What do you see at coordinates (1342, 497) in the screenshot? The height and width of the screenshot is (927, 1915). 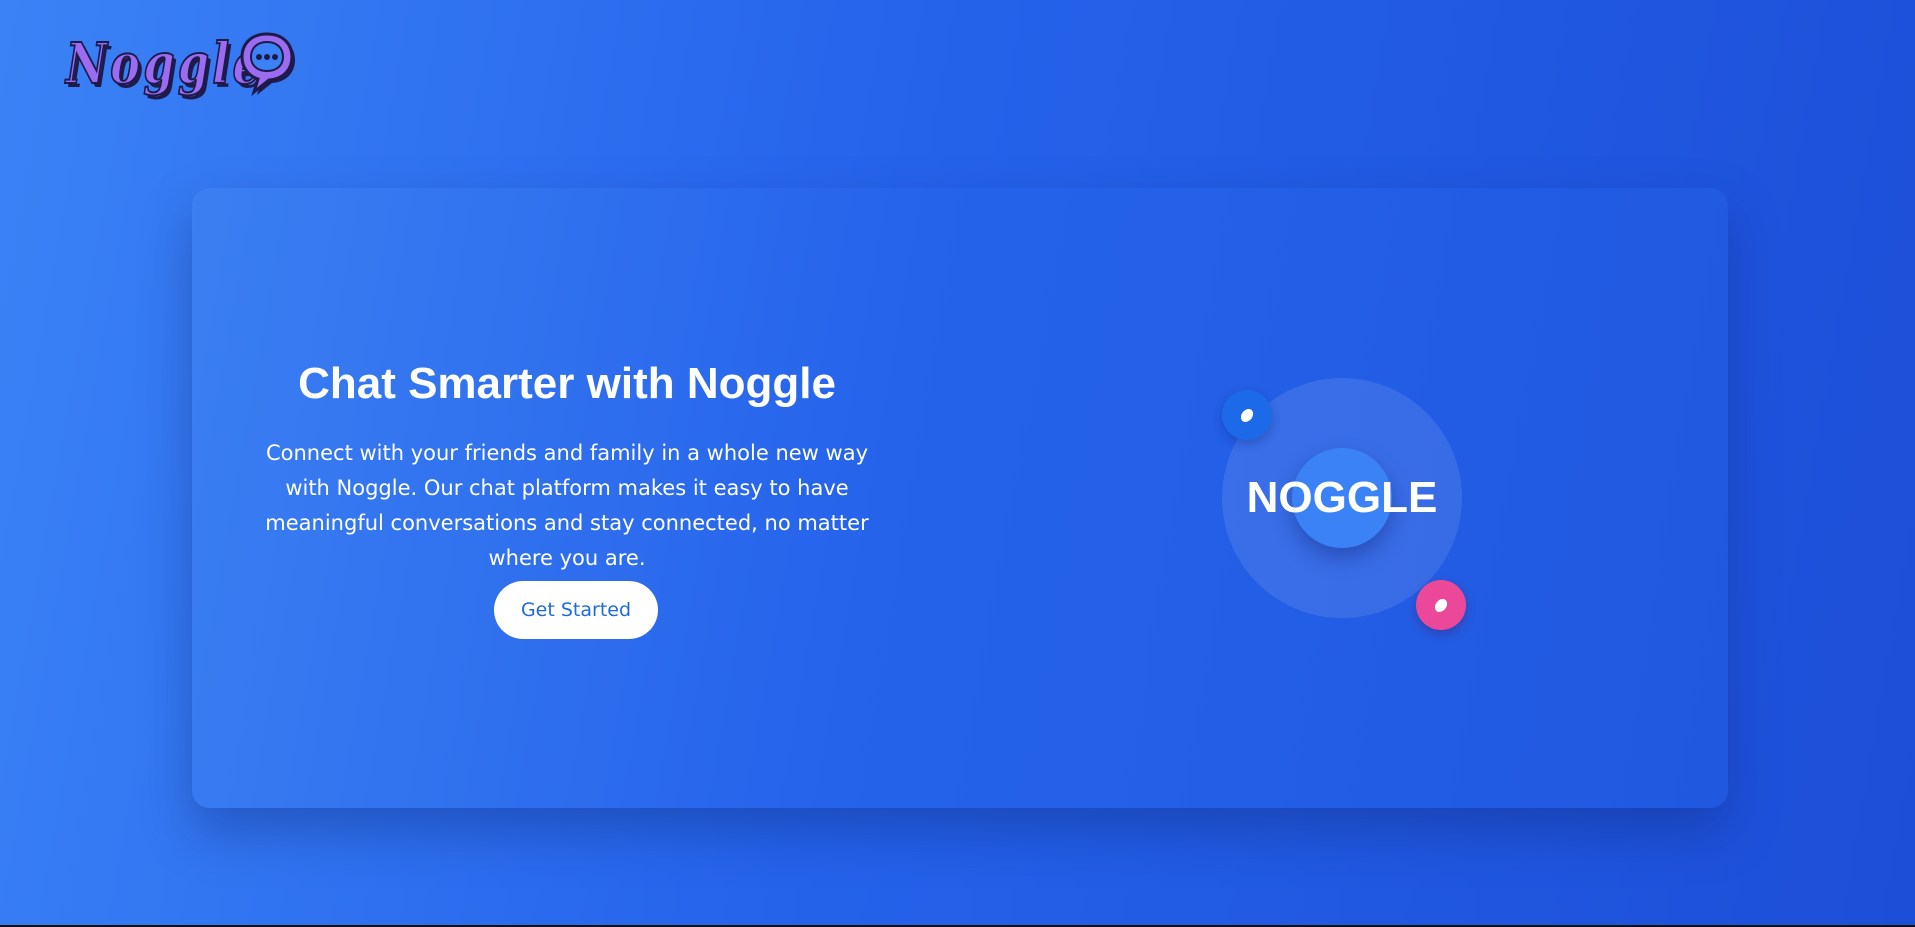 I see `emblem-brand-word: NOGGLE` at bounding box center [1342, 497].